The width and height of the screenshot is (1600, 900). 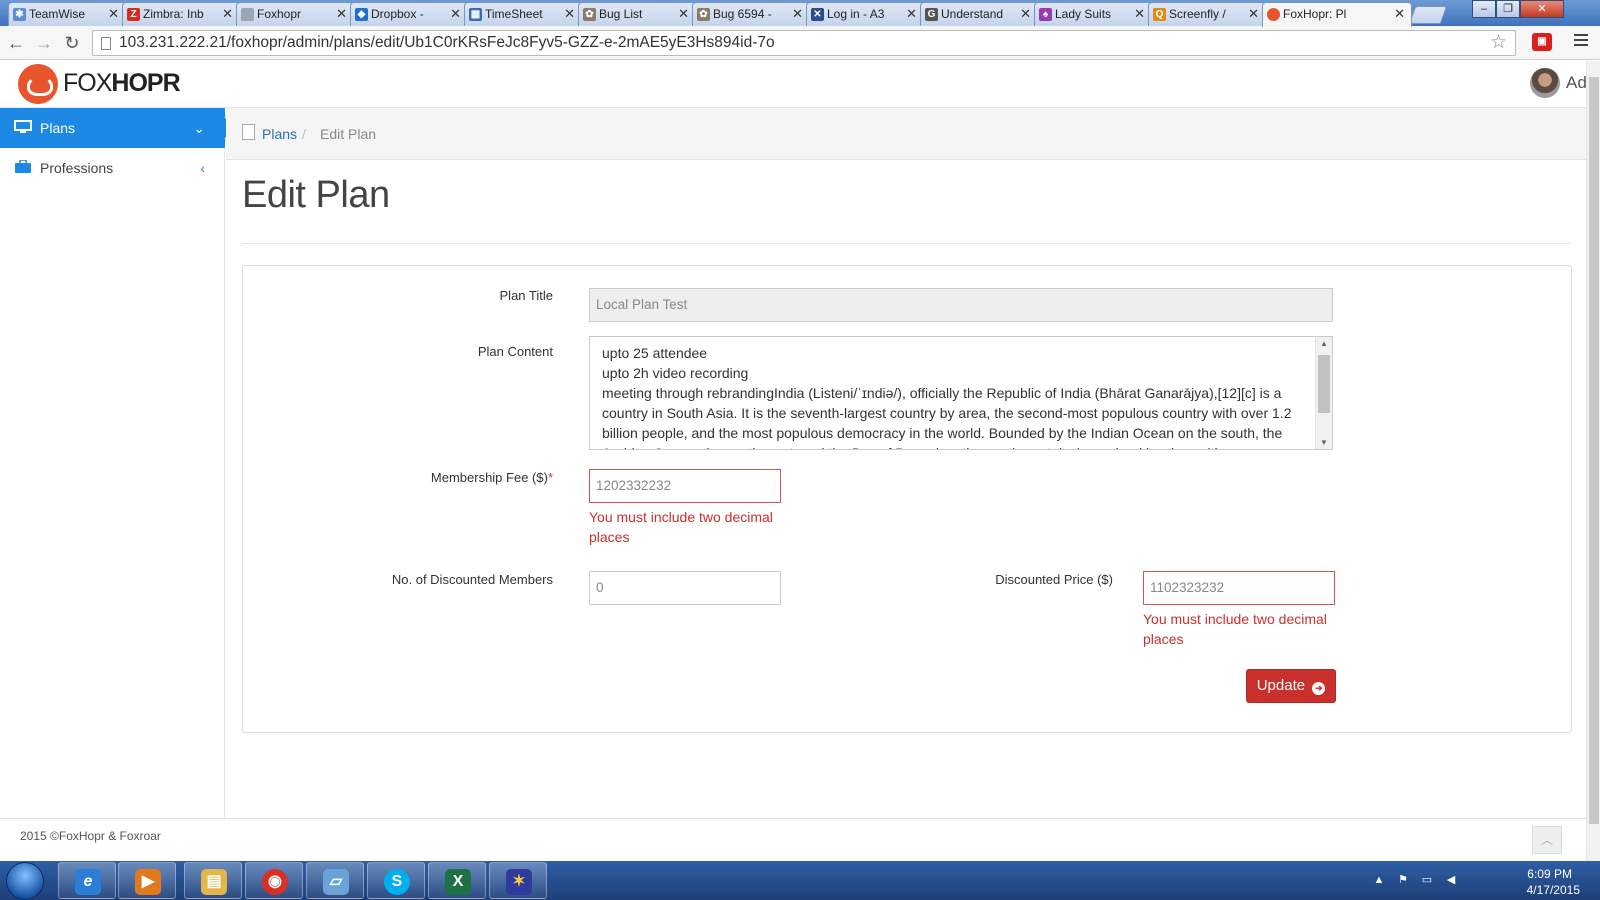 I want to click on tab-bug-list: ✿ Bug List ✕, so click(x=637, y=14).